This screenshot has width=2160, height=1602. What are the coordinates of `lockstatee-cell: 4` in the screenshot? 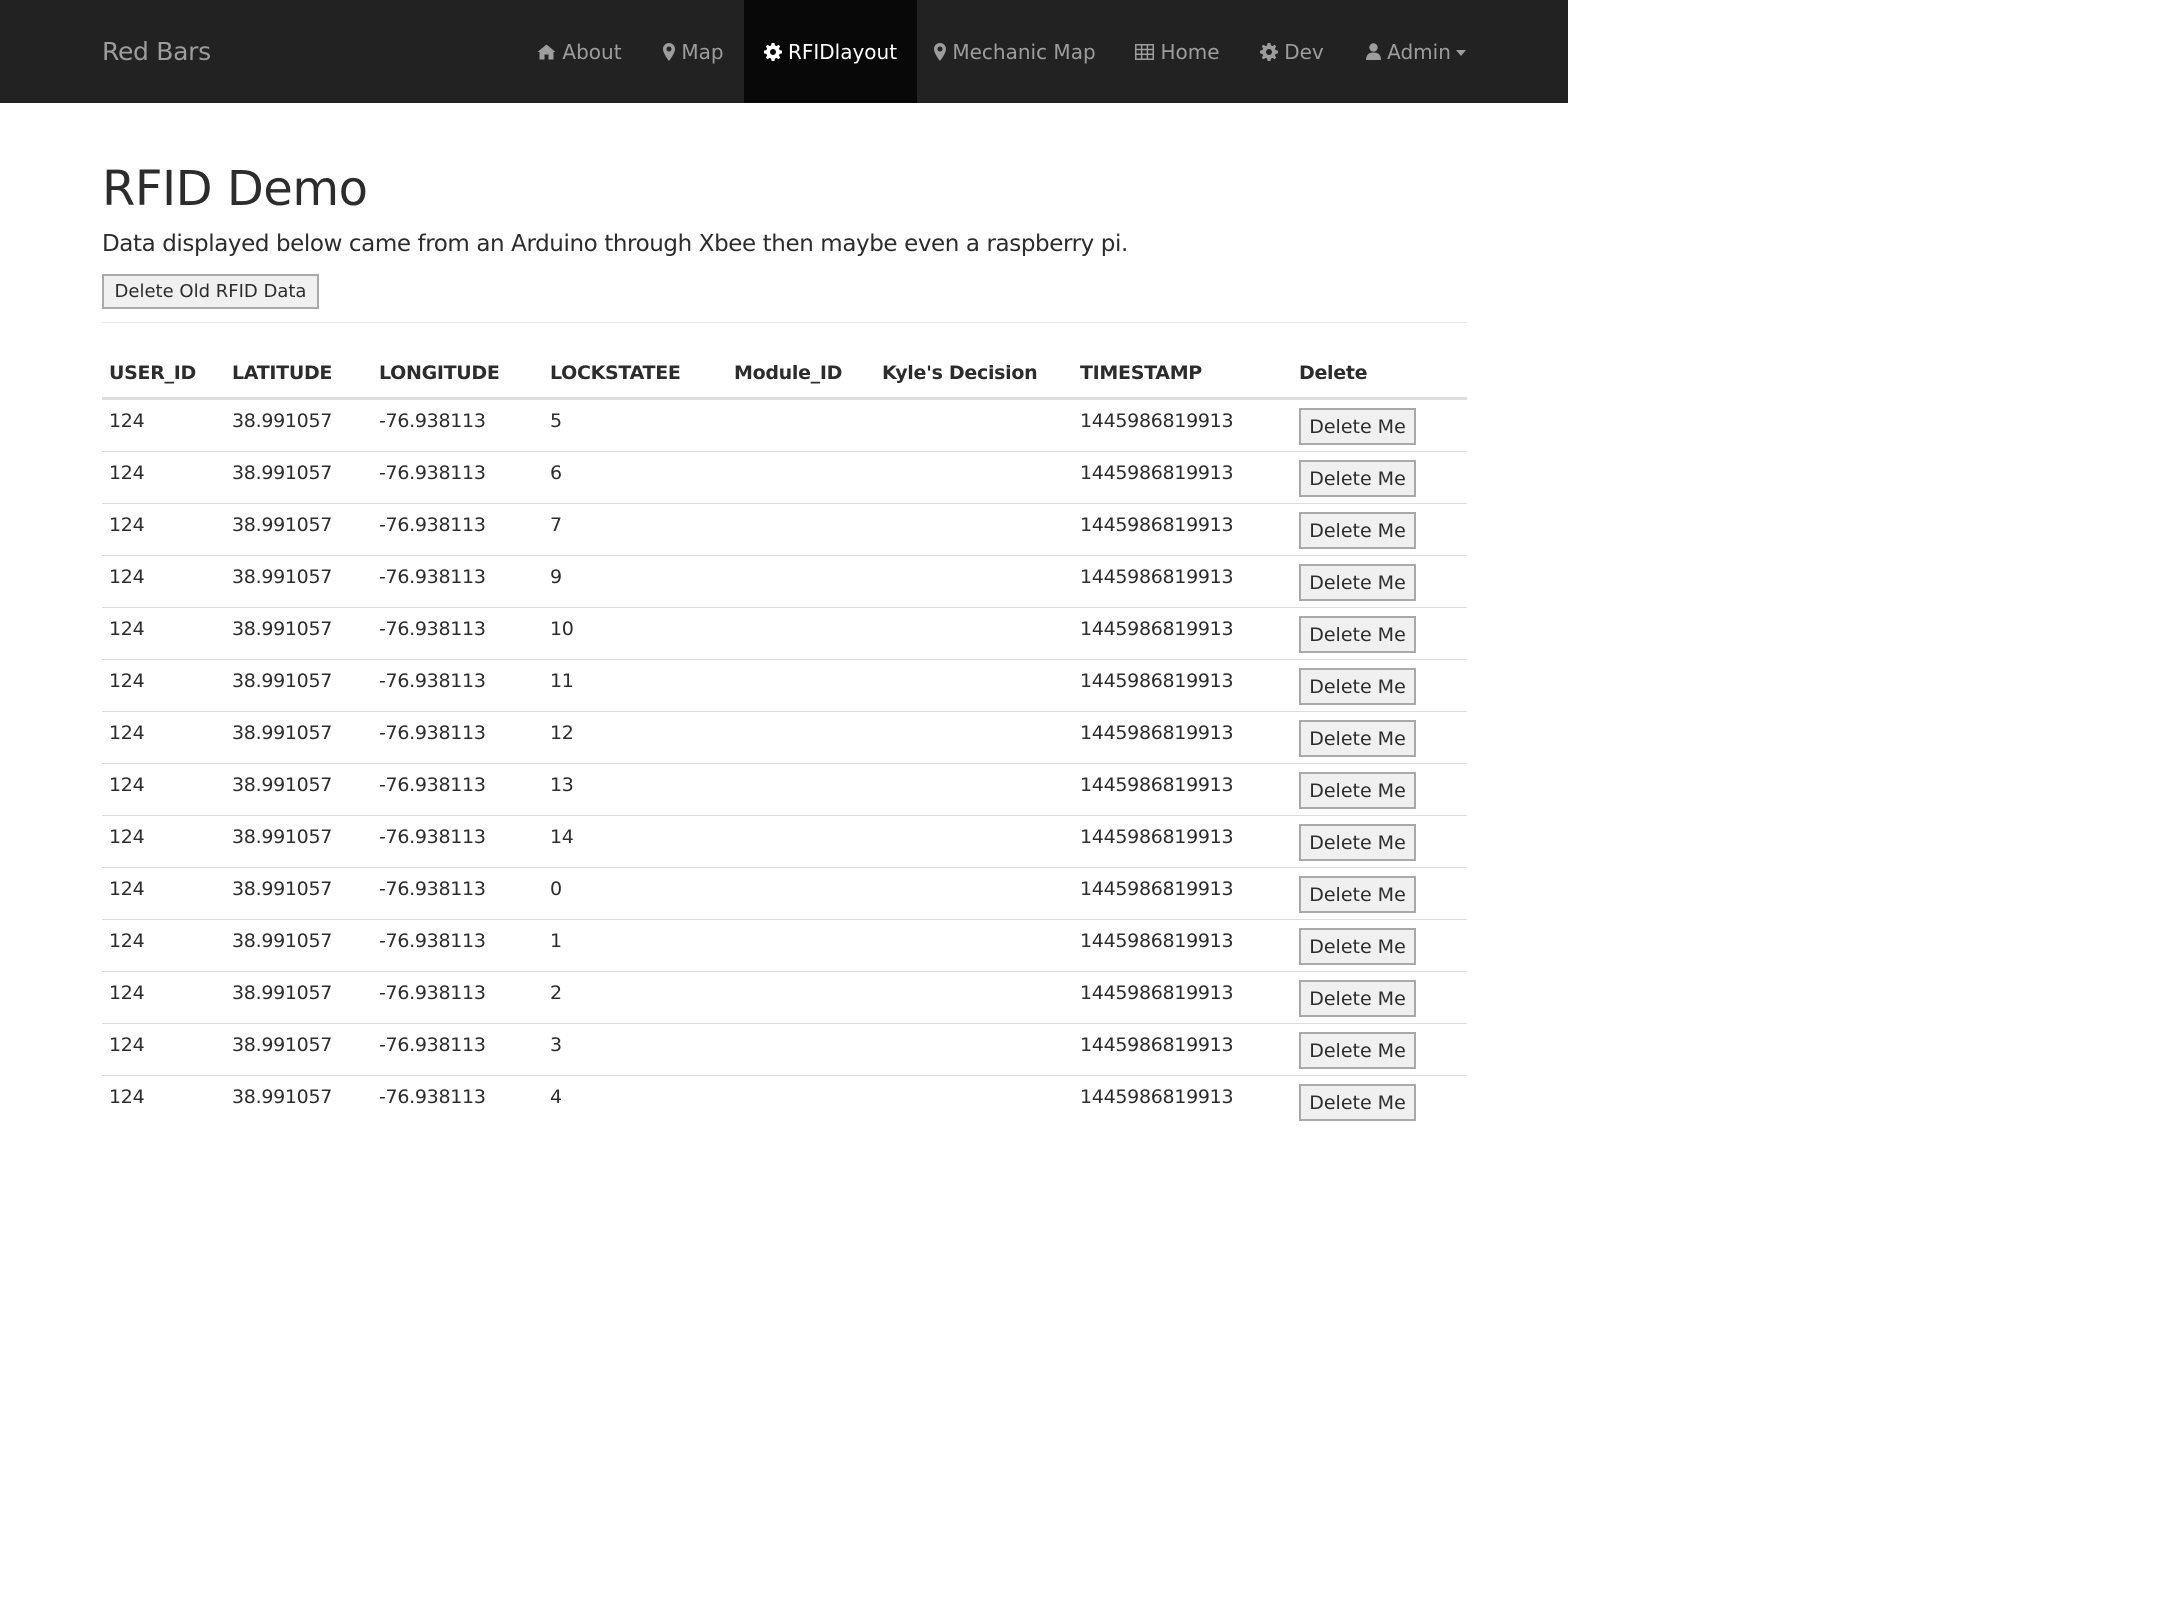 It's located at (635, 1102).